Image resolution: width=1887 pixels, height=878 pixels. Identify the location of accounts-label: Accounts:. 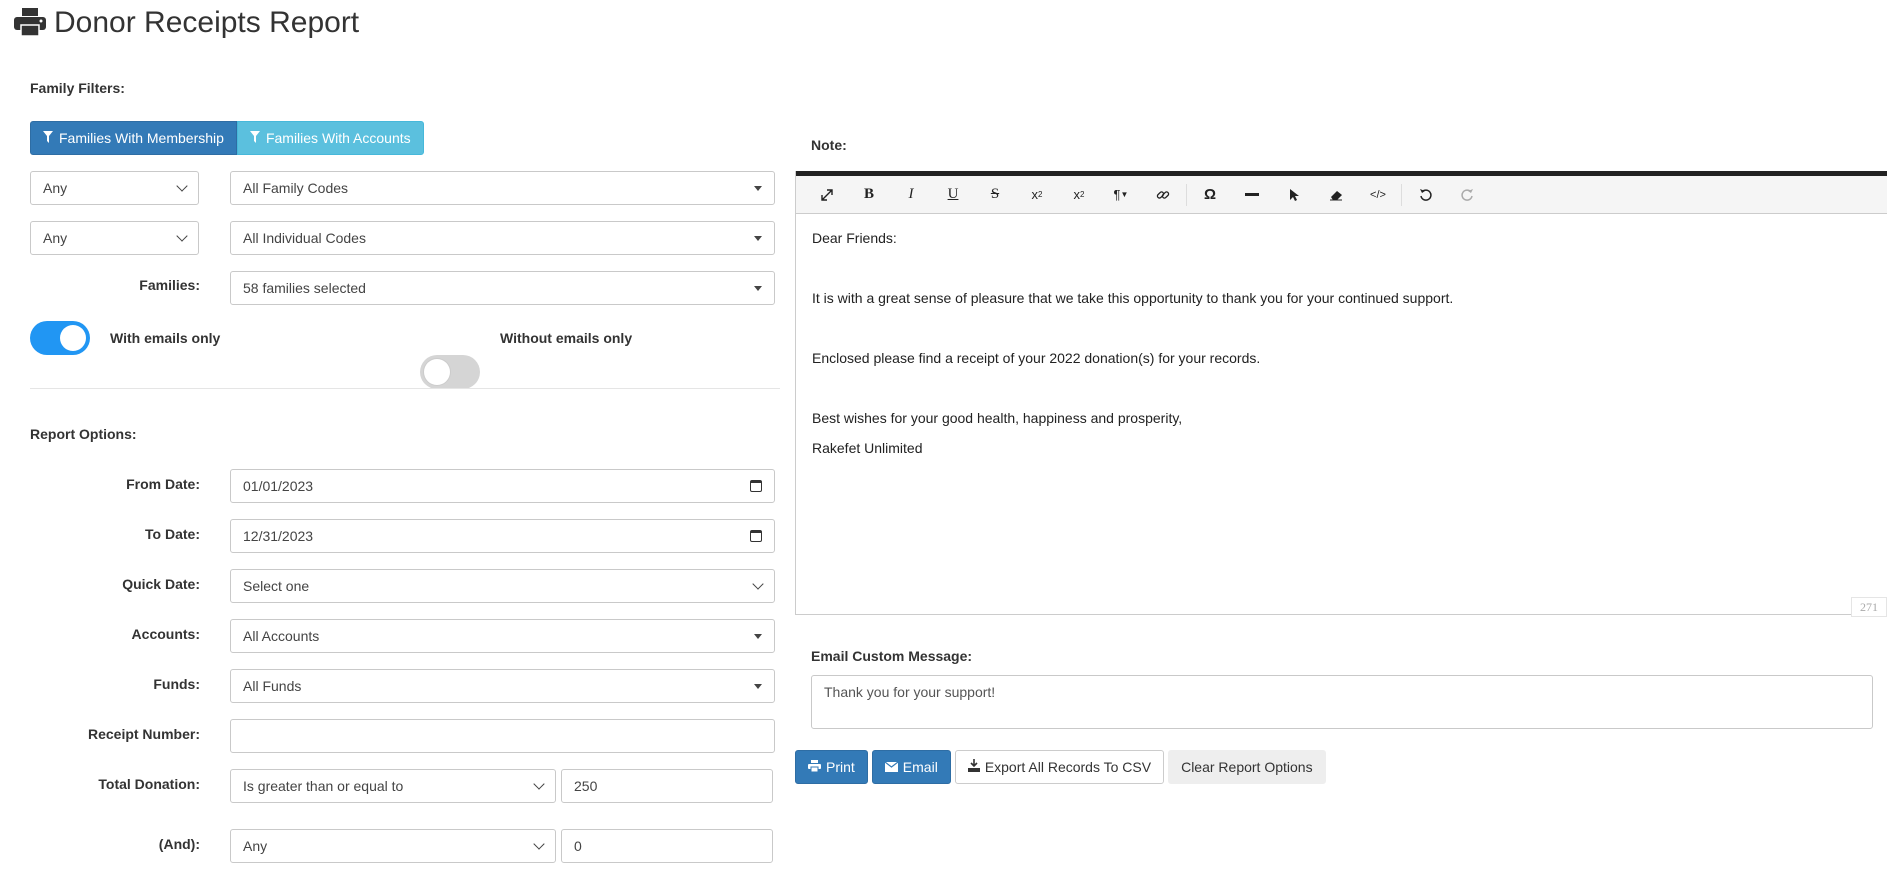
(165, 634).